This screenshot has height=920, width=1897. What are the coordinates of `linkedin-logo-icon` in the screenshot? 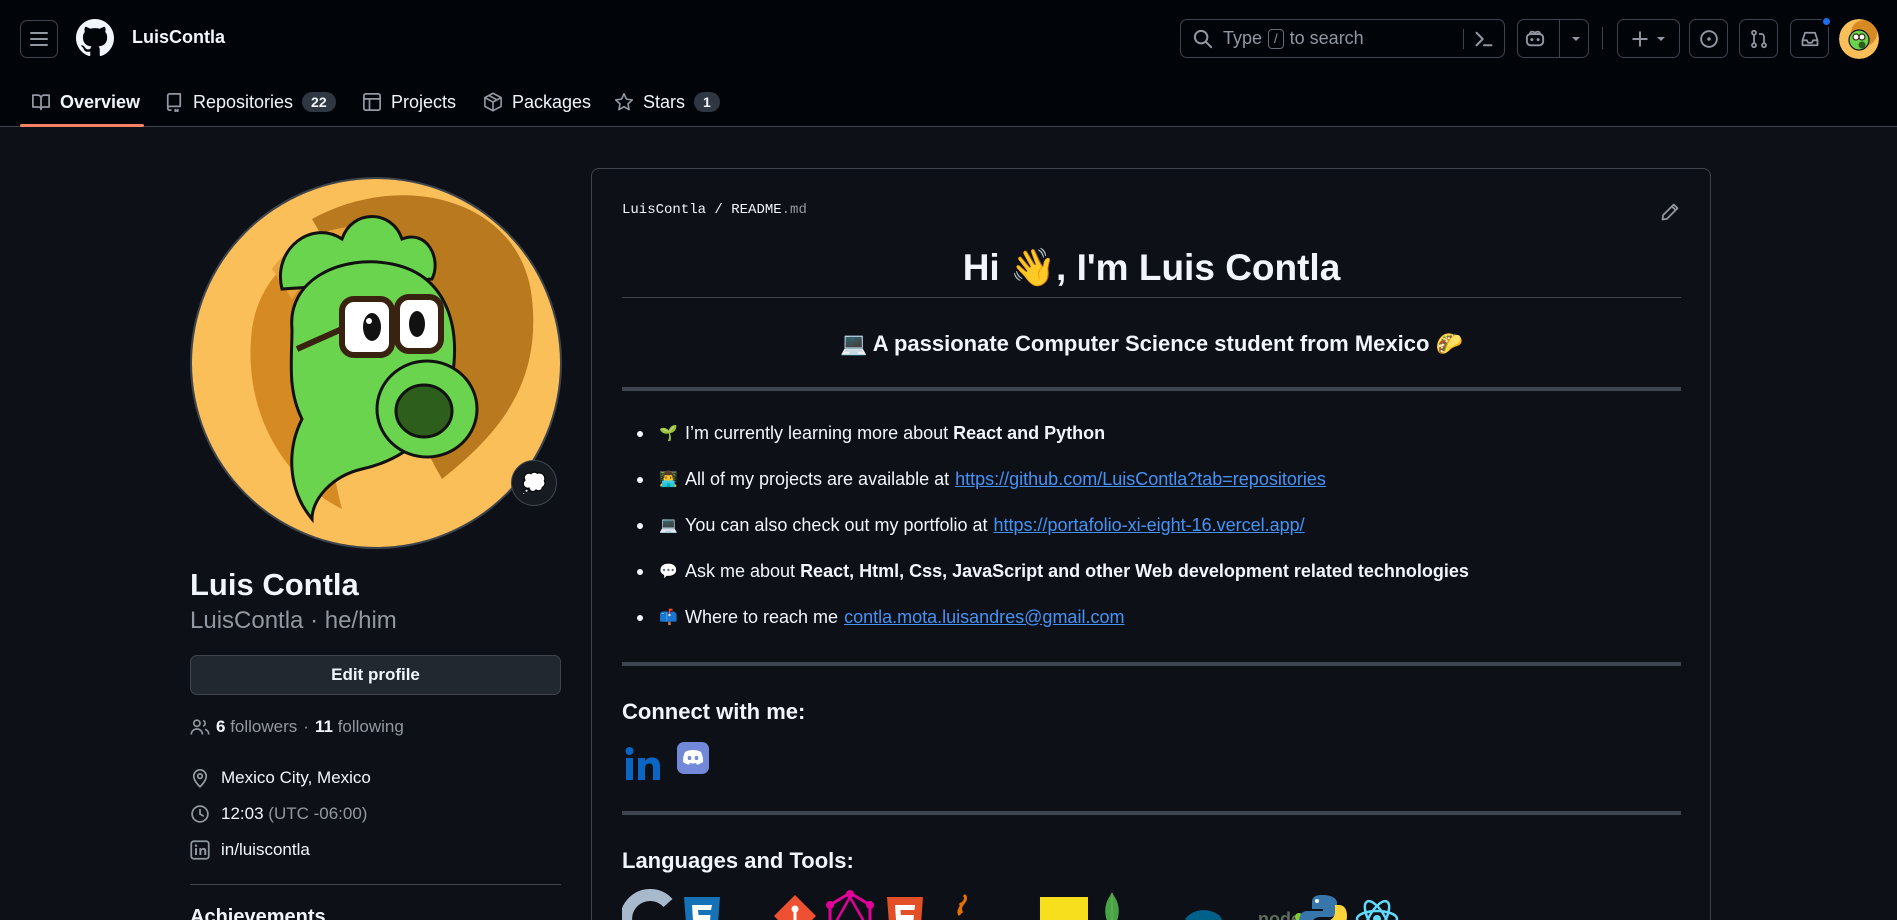 It's located at (644, 764).